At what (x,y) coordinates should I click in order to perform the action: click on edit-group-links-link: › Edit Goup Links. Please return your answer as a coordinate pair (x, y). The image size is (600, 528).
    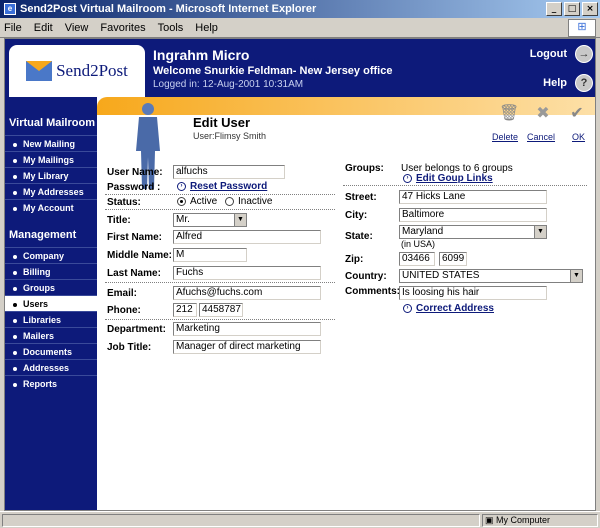
    Looking at the image, I should click on (448, 178).